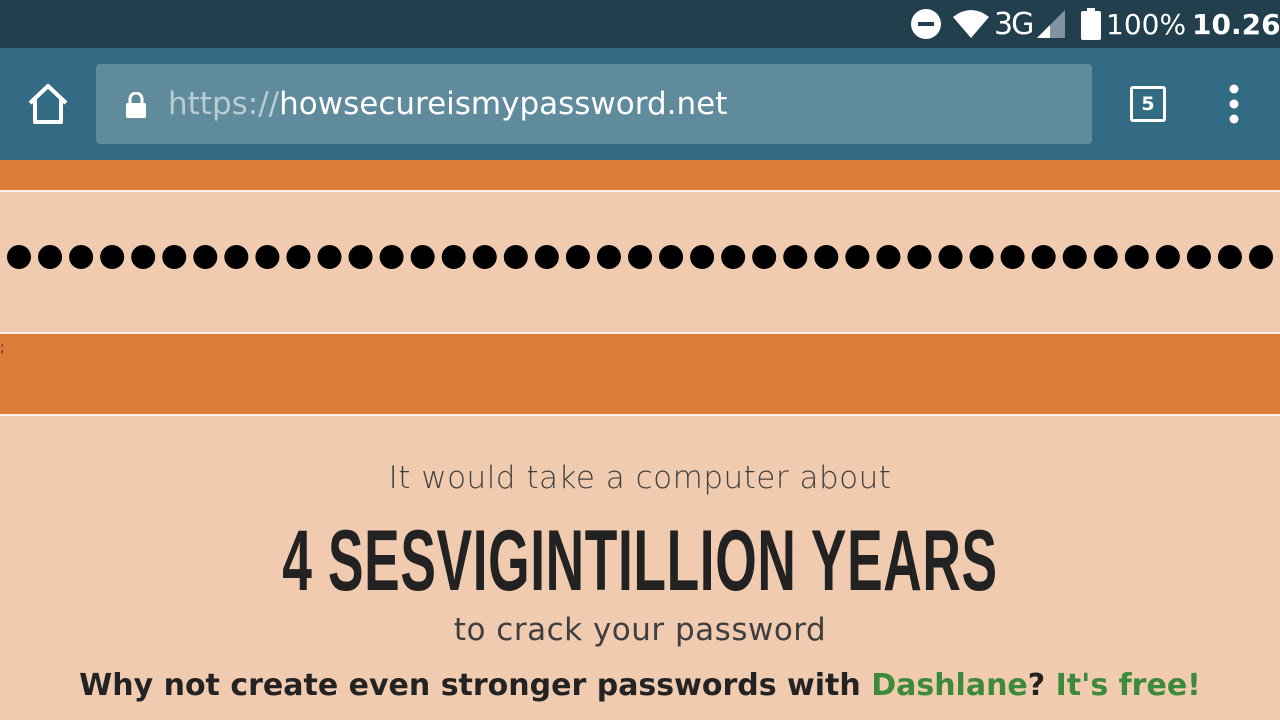 This screenshot has width=1280, height=720. I want to click on status-band: ;, so click(640, 375).